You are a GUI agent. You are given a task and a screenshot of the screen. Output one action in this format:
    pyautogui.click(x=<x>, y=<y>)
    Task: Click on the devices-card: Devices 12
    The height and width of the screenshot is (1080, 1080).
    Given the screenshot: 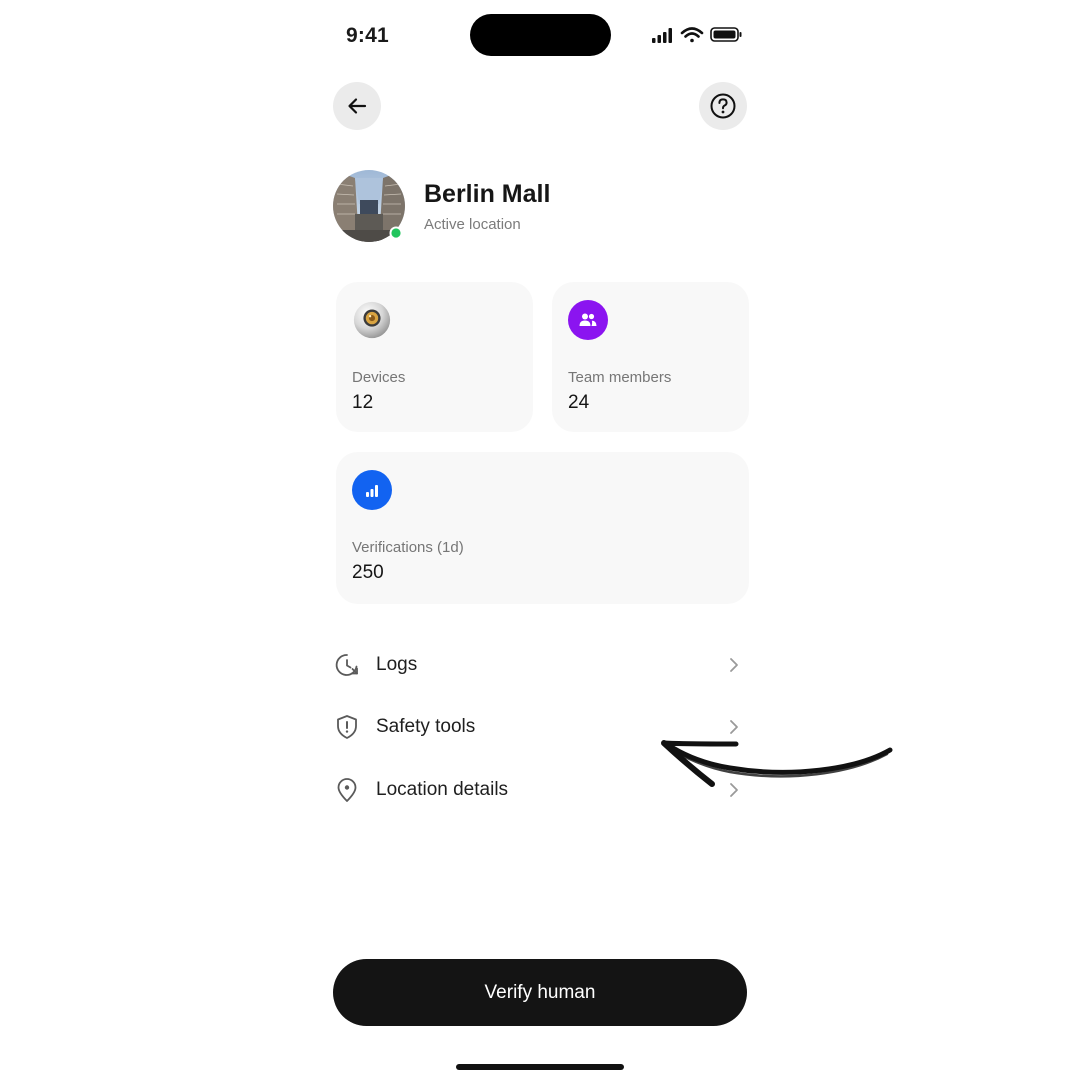 What is the action you would take?
    pyautogui.click(x=434, y=357)
    